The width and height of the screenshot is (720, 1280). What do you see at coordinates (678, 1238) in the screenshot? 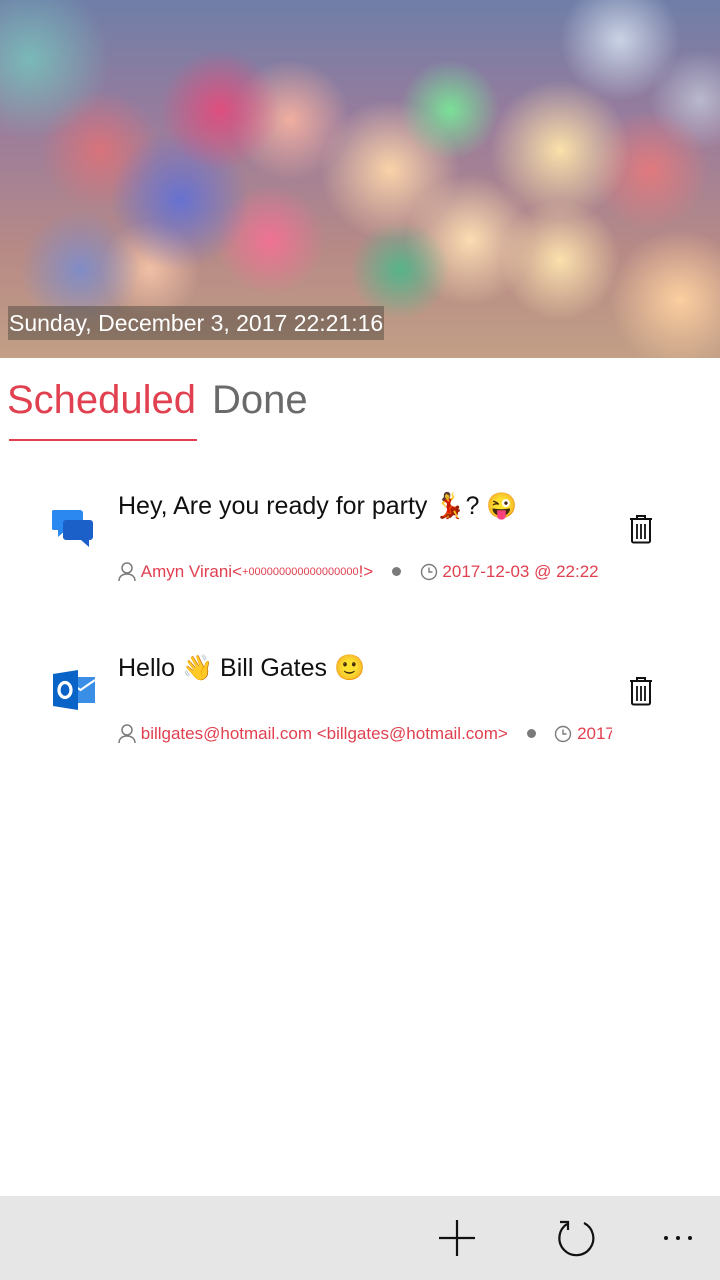
I see `more-icon` at bounding box center [678, 1238].